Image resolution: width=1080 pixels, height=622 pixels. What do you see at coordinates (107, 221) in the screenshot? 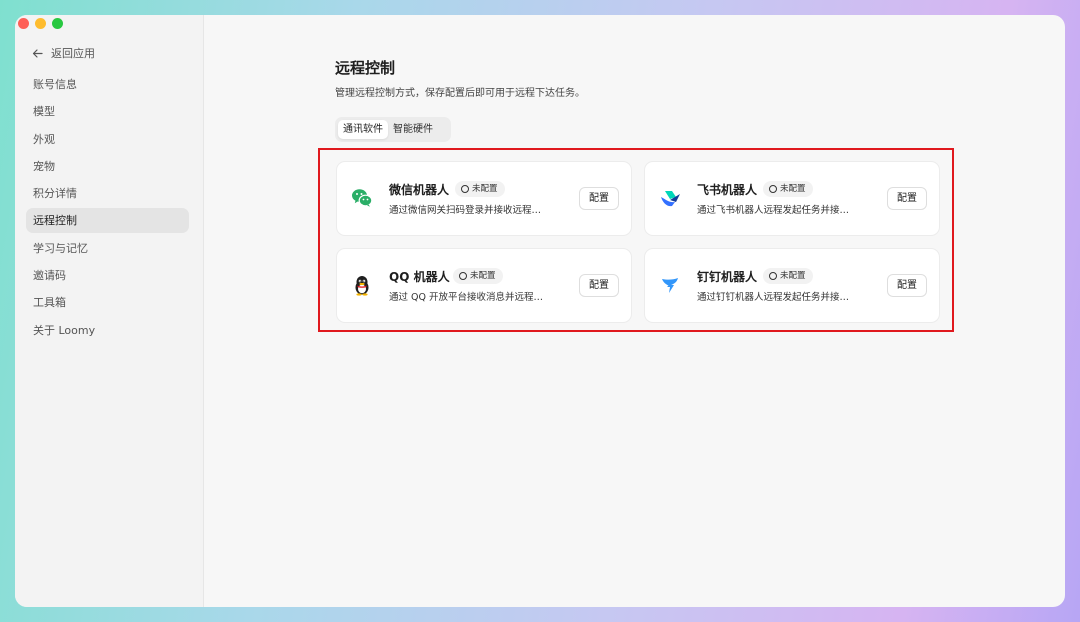
I see `sidebar-item-remote-control: 远程控制` at bounding box center [107, 221].